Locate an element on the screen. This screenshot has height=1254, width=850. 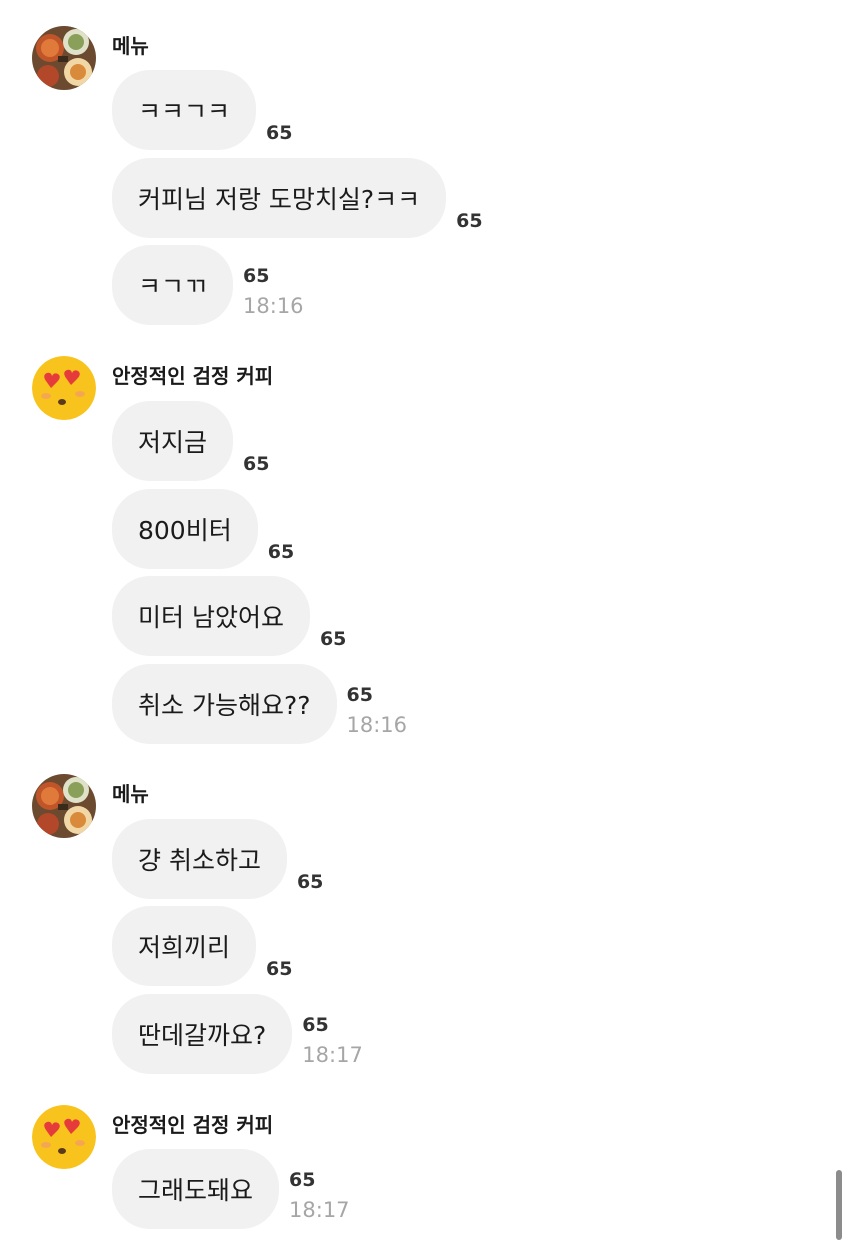
message-bubble: 걍 취소하고 is located at coordinates (199, 859).